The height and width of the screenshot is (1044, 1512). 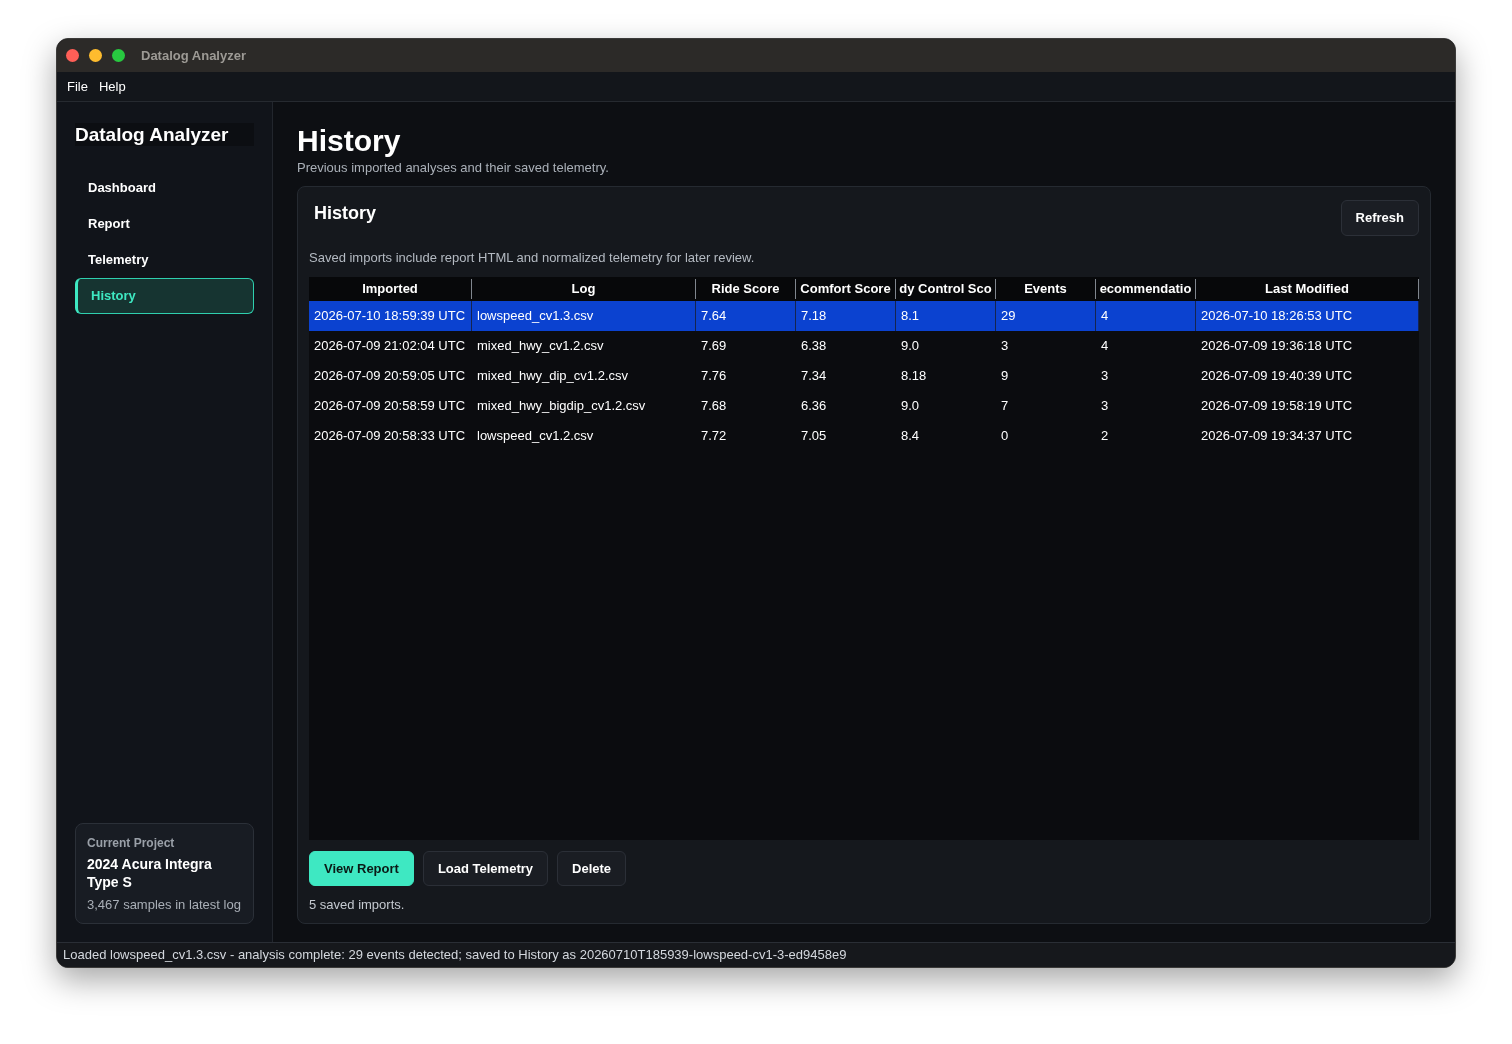 What do you see at coordinates (1277, 406) in the screenshot?
I see `table-cell: 2026-07-09 19:58:19 UTC` at bounding box center [1277, 406].